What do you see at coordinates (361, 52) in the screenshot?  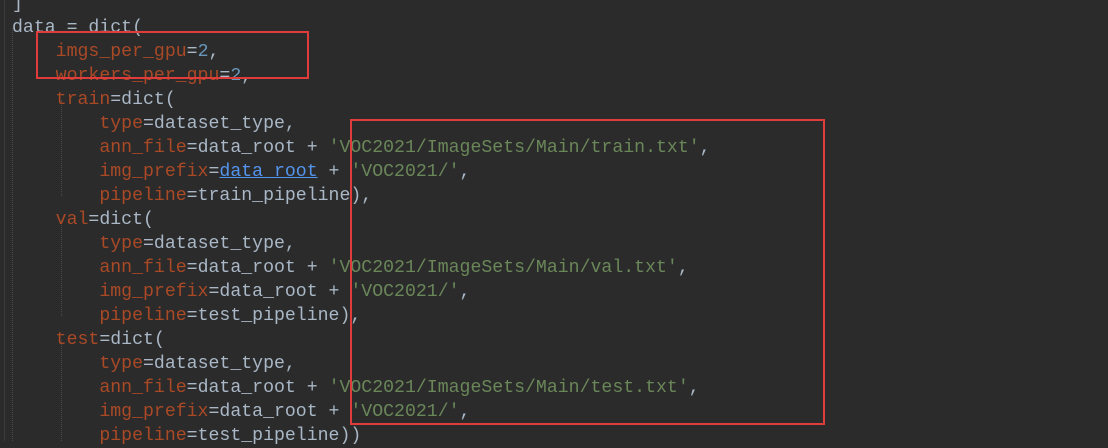 I see `code-line: imgs_per_gpu=2,` at bounding box center [361, 52].